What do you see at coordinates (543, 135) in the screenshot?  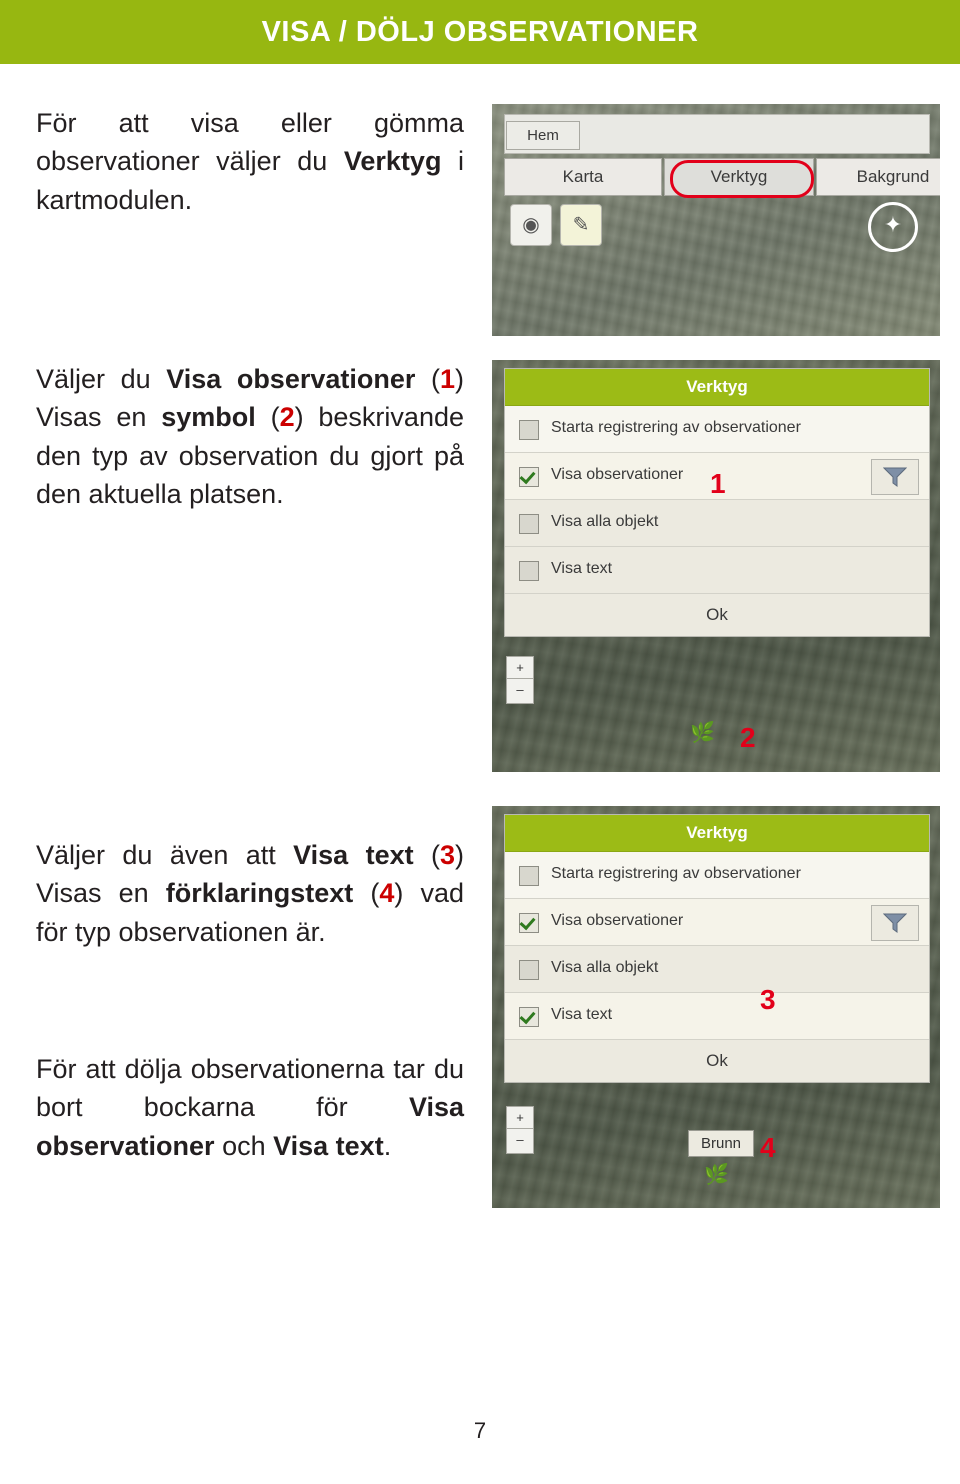 I see `tab-hem: Hem` at bounding box center [543, 135].